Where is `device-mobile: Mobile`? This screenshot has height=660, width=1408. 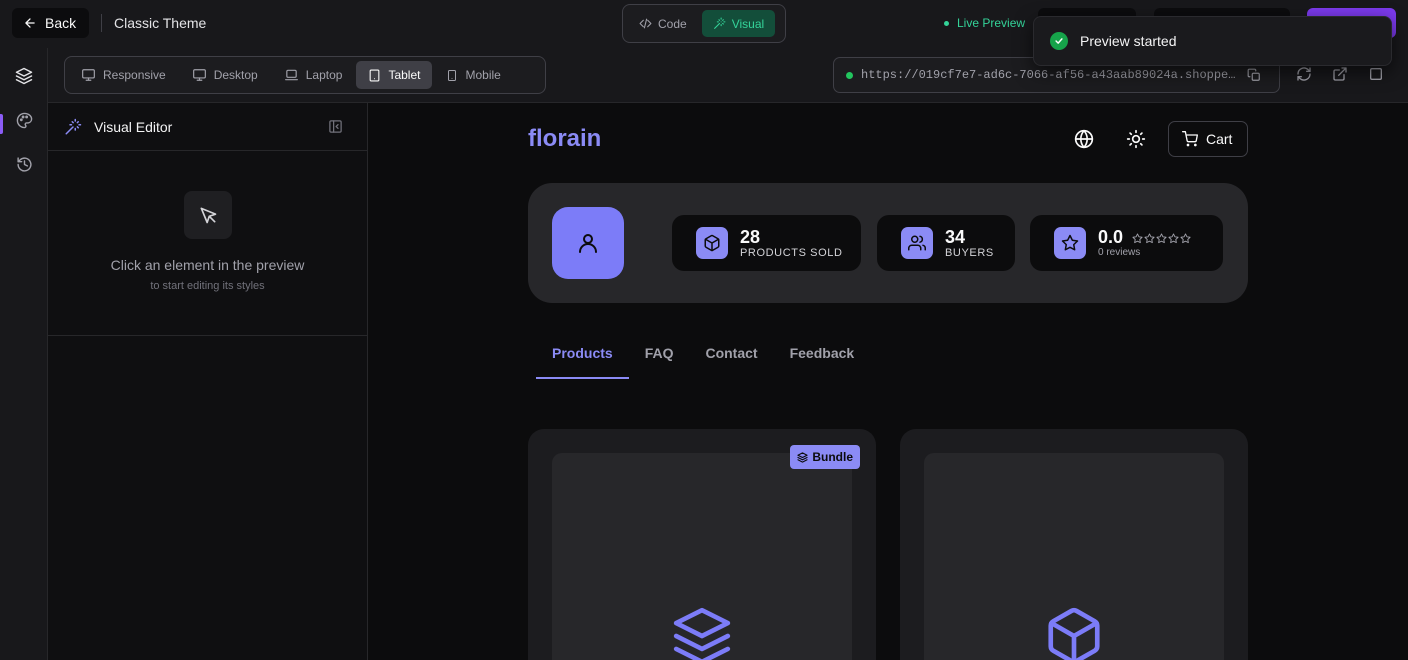
device-mobile: Mobile is located at coordinates (473, 75).